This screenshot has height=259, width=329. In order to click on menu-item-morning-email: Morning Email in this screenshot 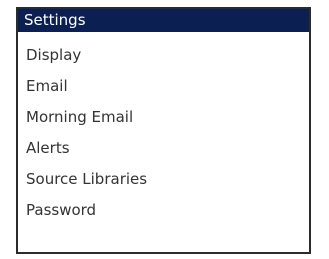, I will do `click(163, 117)`.